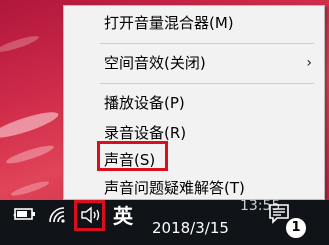  I want to click on menu-item-spatial-sound: 空间音效(关闭) ›, so click(194, 63).